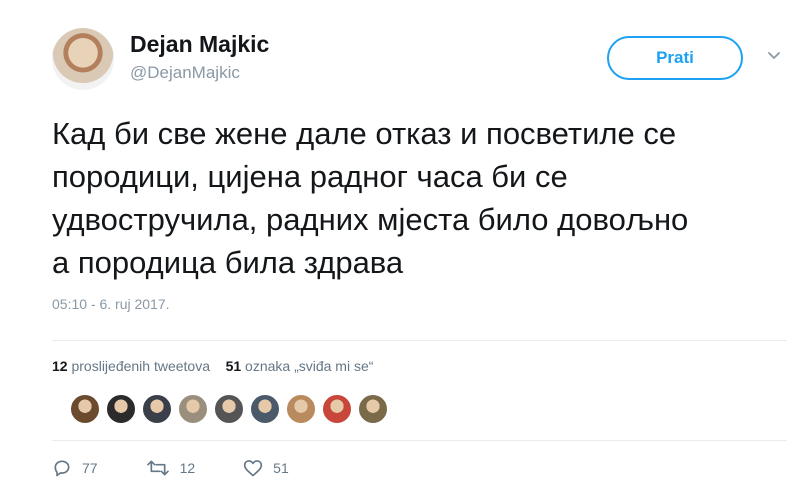 This screenshot has width=800, height=495. What do you see at coordinates (253, 468) in the screenshot?
I see `heart-icon` at bounding box center [253, 468].